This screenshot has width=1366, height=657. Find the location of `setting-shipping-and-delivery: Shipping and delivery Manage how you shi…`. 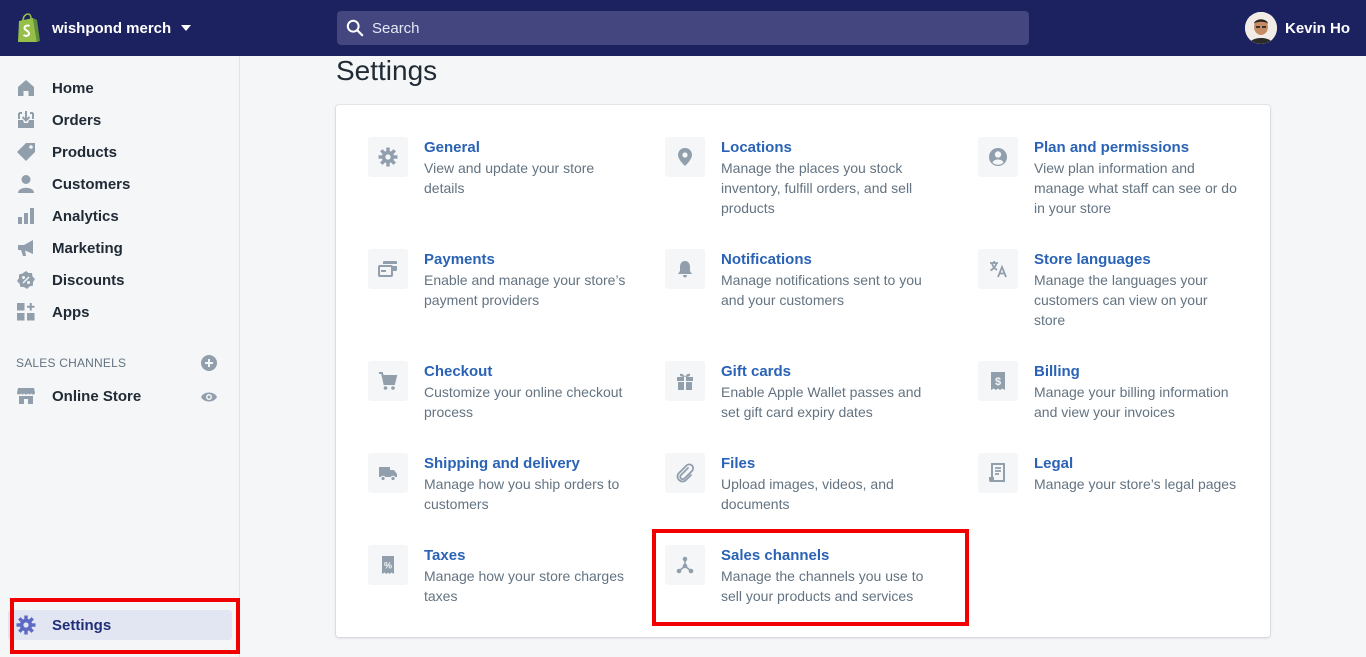

setting-shipping-and-delivery: Shipping and delivery Manage how you shi… is located at coordinates (498, 483).